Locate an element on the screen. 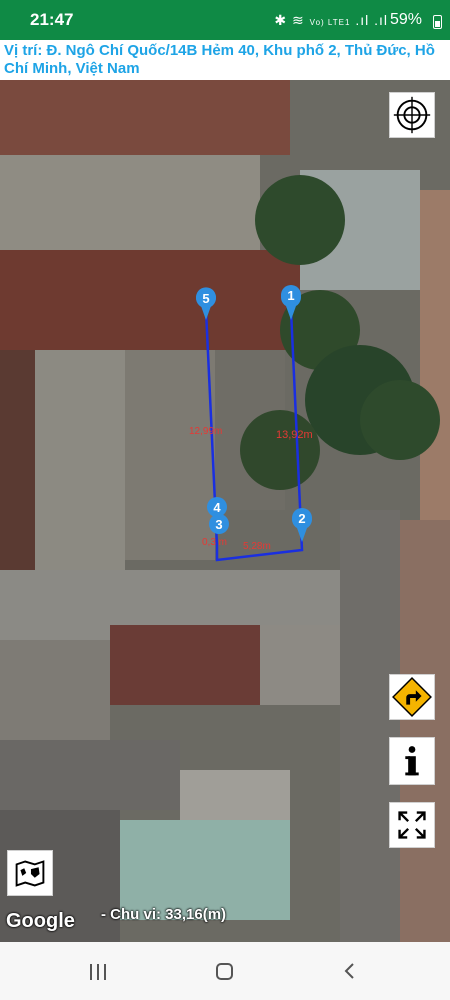 This screenshot has width=450, height=1000. navigation-bar is located at coordinates (225, 971).